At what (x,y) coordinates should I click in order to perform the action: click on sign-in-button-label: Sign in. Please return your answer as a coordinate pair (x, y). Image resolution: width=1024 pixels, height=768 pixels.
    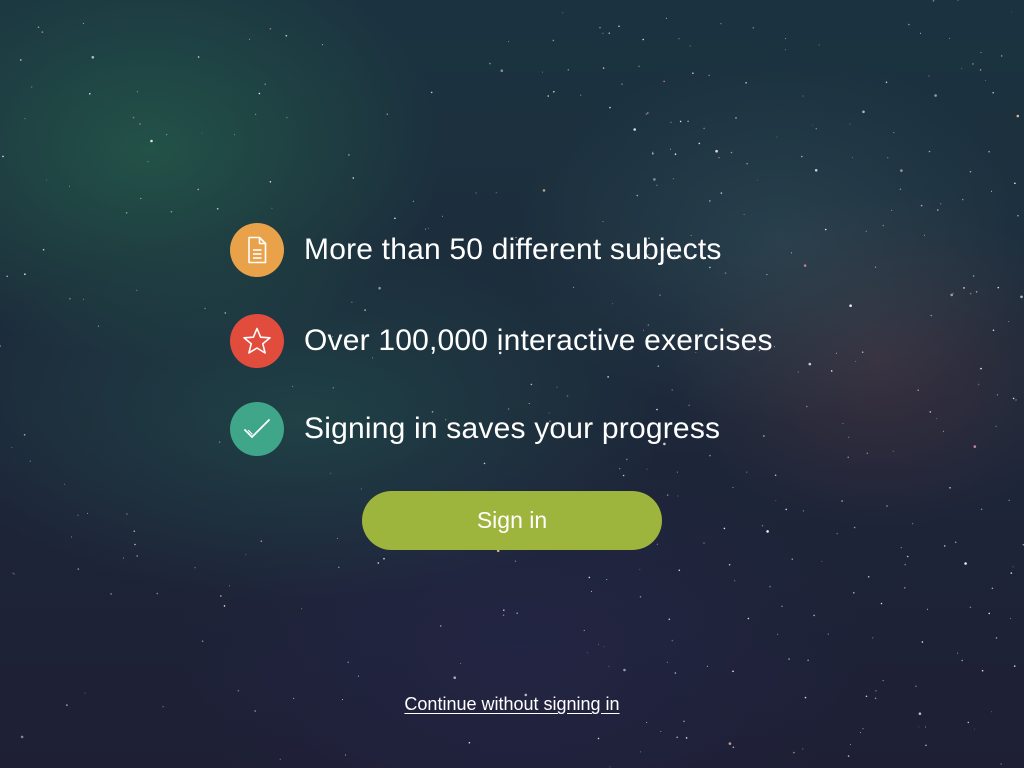
    Looking at the image, I should click on (512, 520).